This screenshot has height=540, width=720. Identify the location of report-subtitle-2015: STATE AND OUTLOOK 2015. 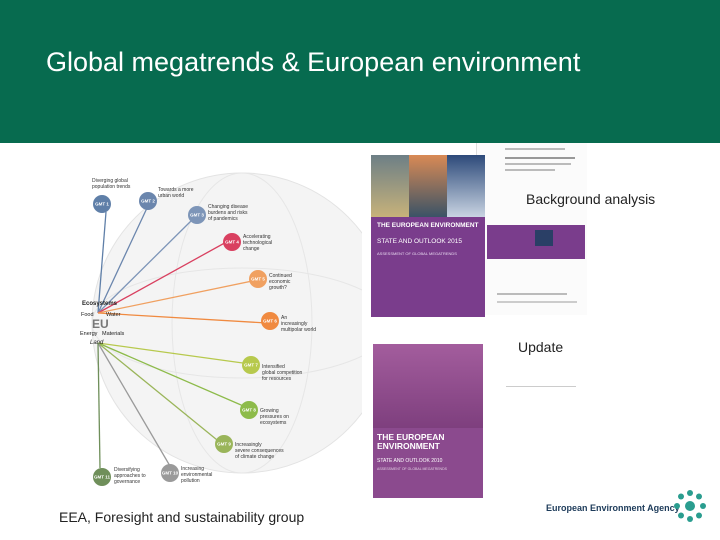
(420, 241).